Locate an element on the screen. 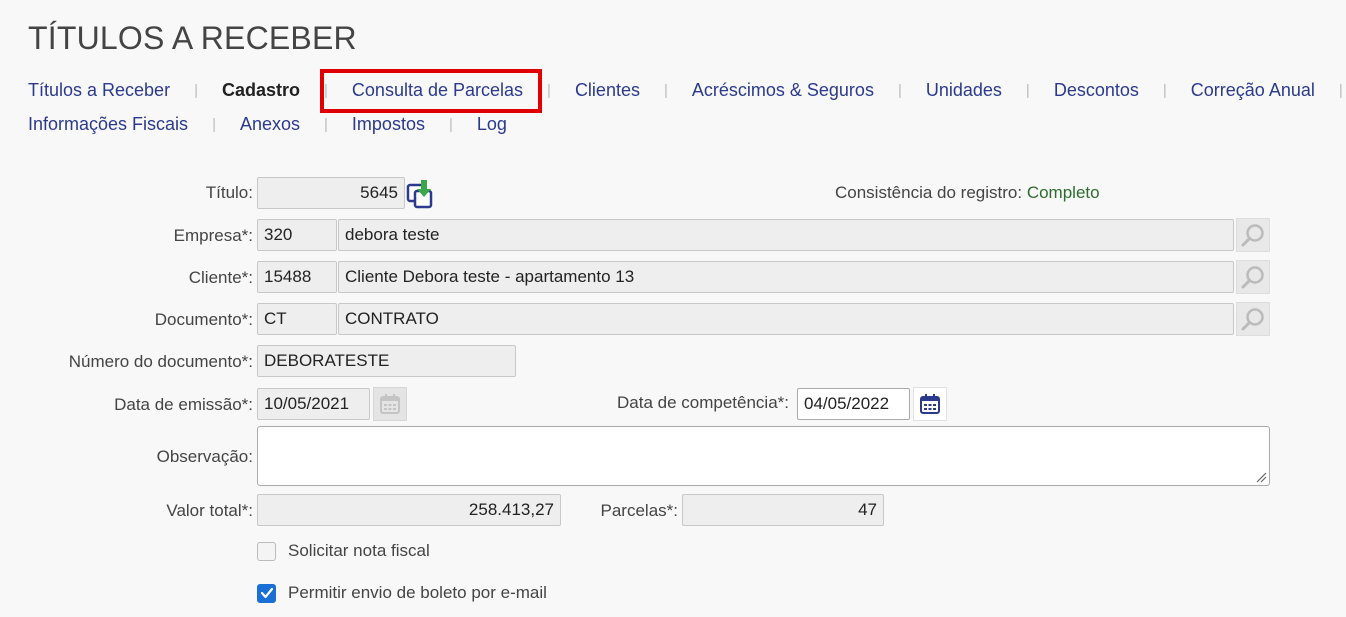  data-competencia-field: 04/05/2022 is located at coordinates (853, 404).